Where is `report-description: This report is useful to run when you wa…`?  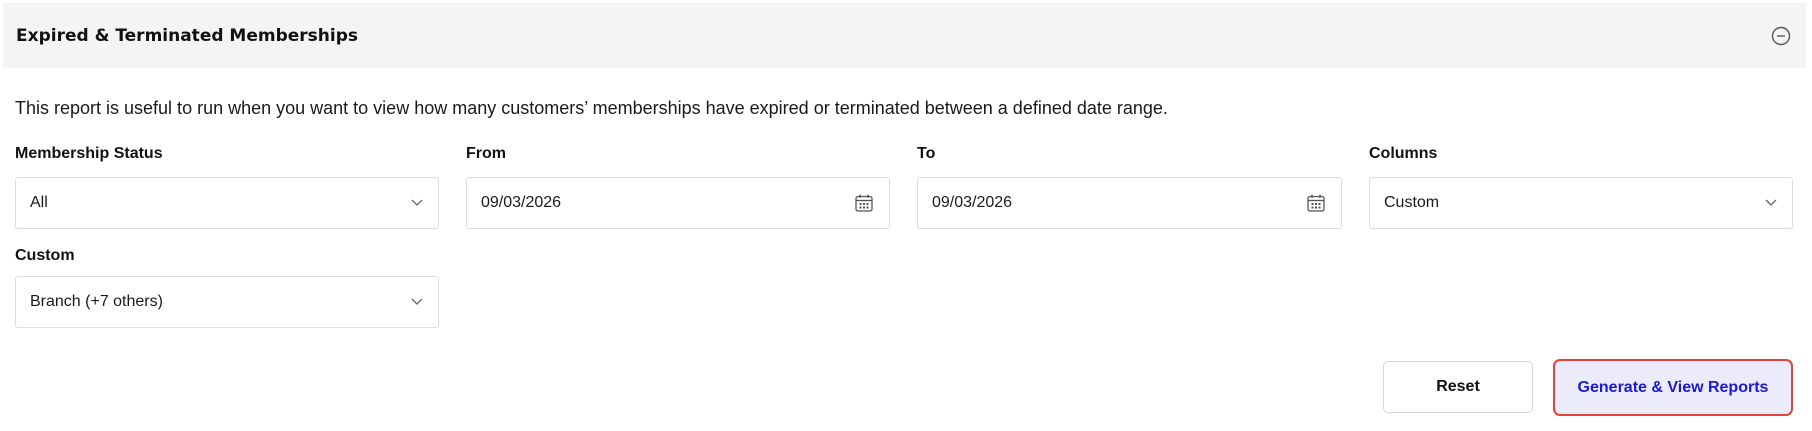
report-description: This report is useful to run when you wa… is located at coordinates (591, 108).